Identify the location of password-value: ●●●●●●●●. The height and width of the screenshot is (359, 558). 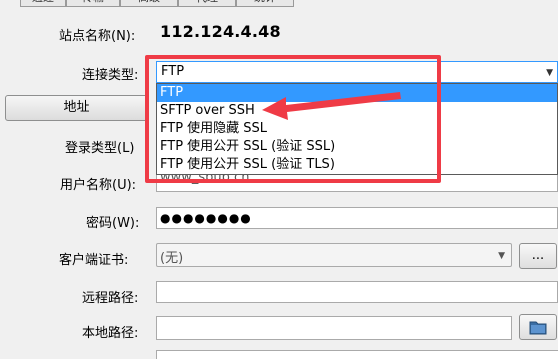
(206, 218).